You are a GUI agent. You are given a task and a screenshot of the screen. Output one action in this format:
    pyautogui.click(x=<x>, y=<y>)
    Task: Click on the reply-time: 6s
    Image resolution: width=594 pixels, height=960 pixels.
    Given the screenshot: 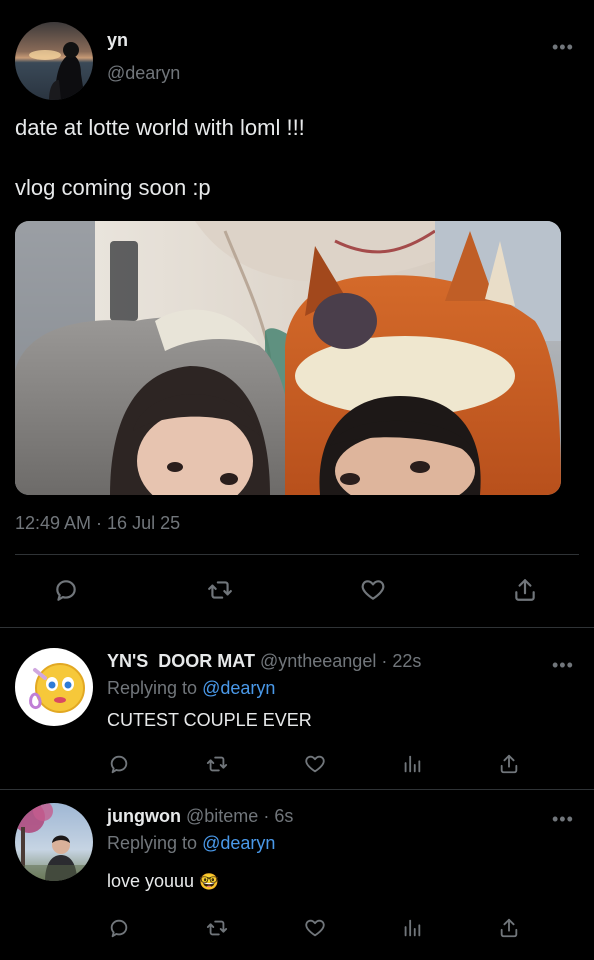 What is the action you would take?
    pyautogui.click(x=283, y=816)
    